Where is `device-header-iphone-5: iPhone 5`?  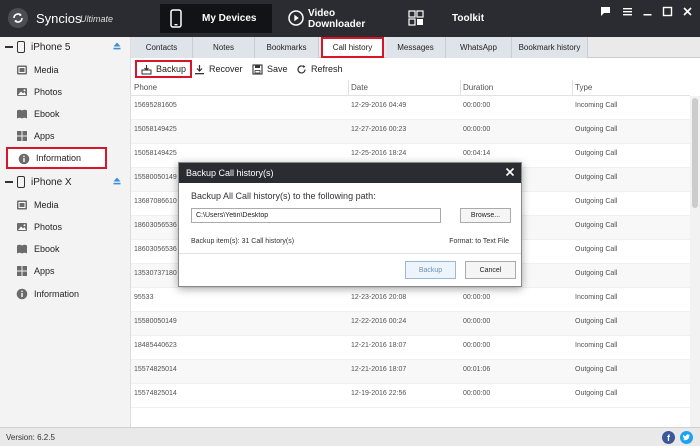
device-header-iphone-5: iPhone 5 is located at coordinates (65, 47).